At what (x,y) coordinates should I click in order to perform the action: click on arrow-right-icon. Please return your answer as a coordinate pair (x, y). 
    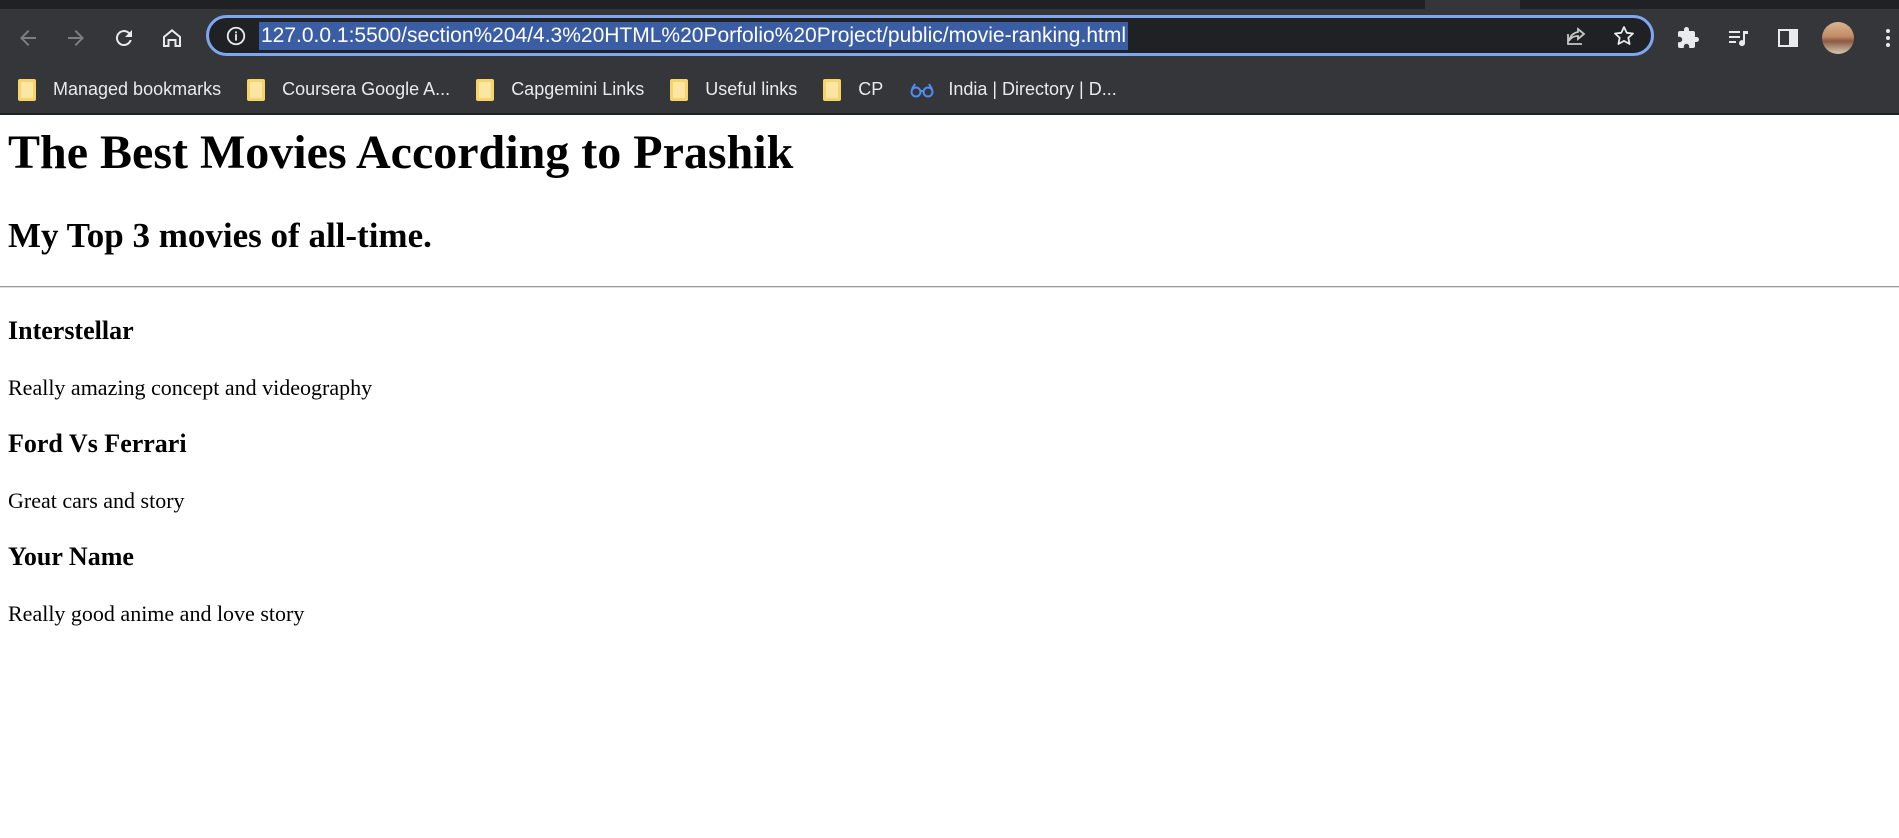
    Looking at the image, I should click on (76, 37).